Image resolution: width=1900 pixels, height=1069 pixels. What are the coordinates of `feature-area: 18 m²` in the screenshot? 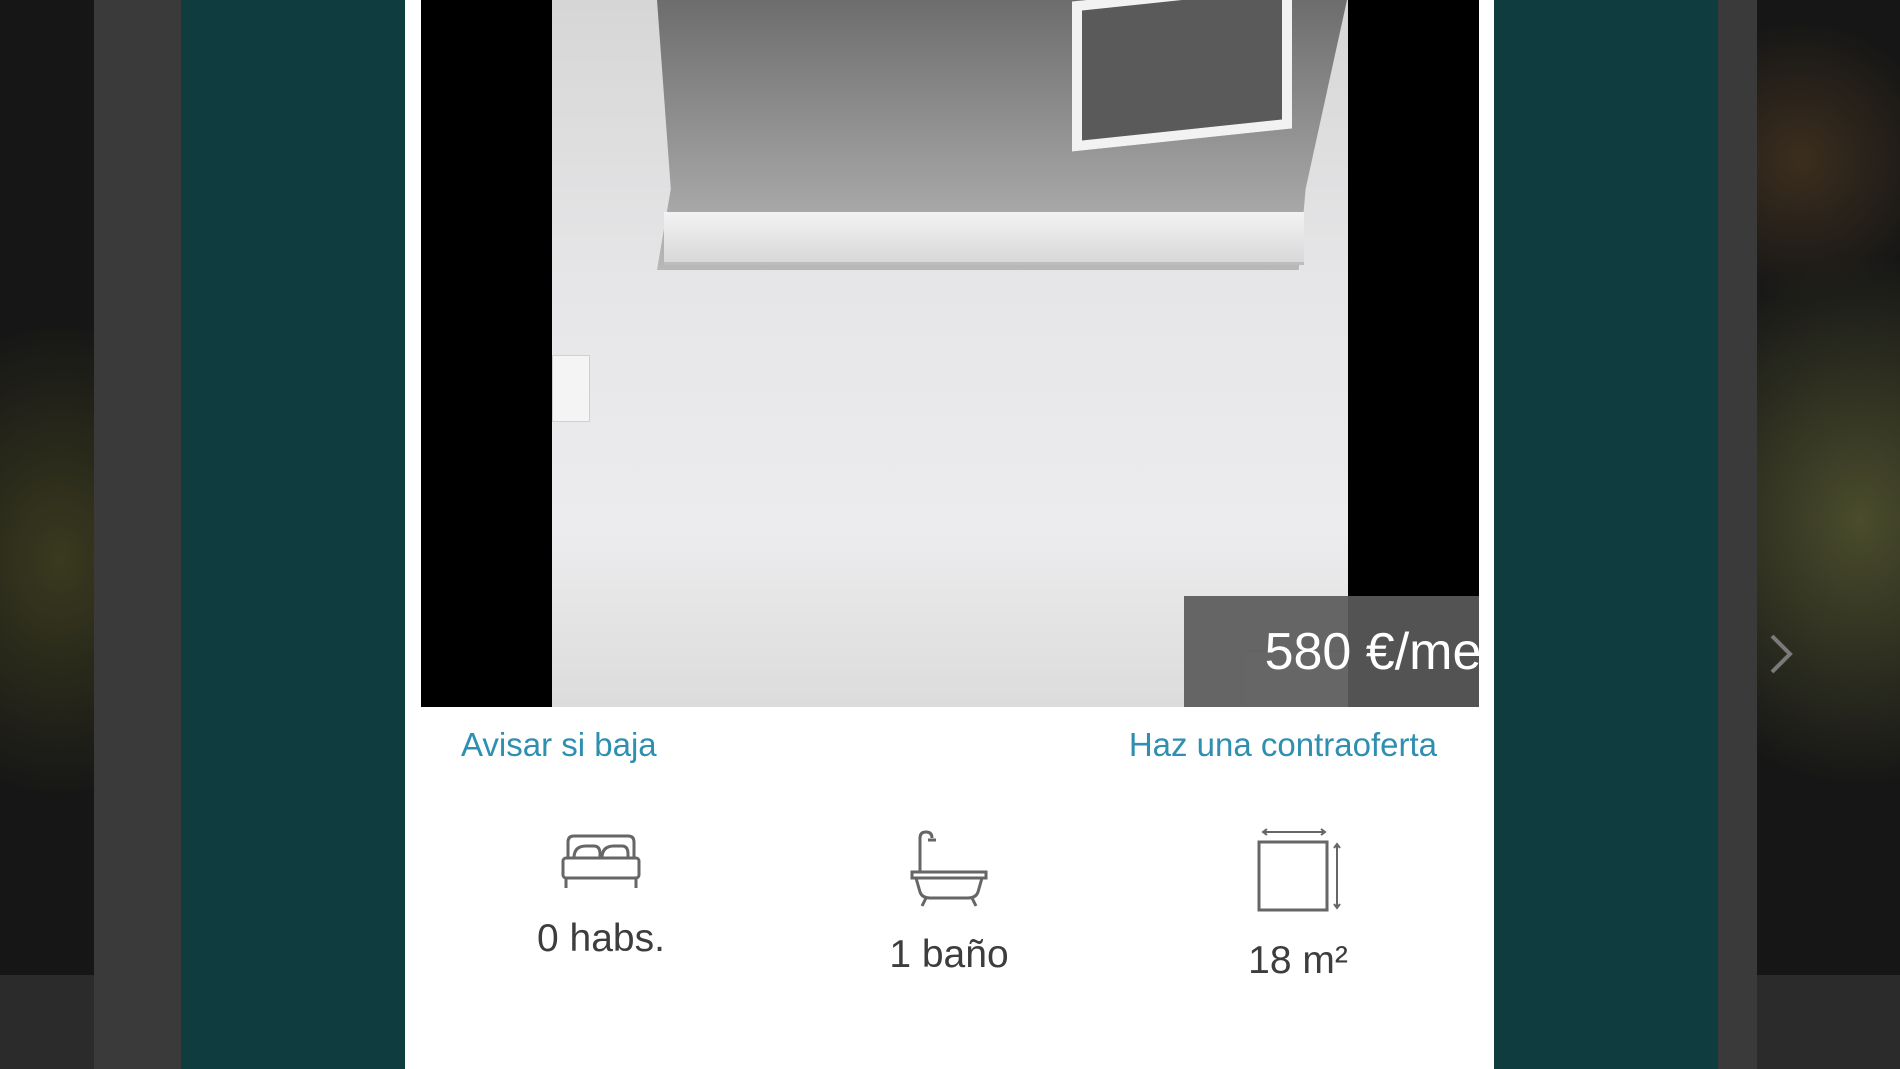 It's located at (1298, 905).